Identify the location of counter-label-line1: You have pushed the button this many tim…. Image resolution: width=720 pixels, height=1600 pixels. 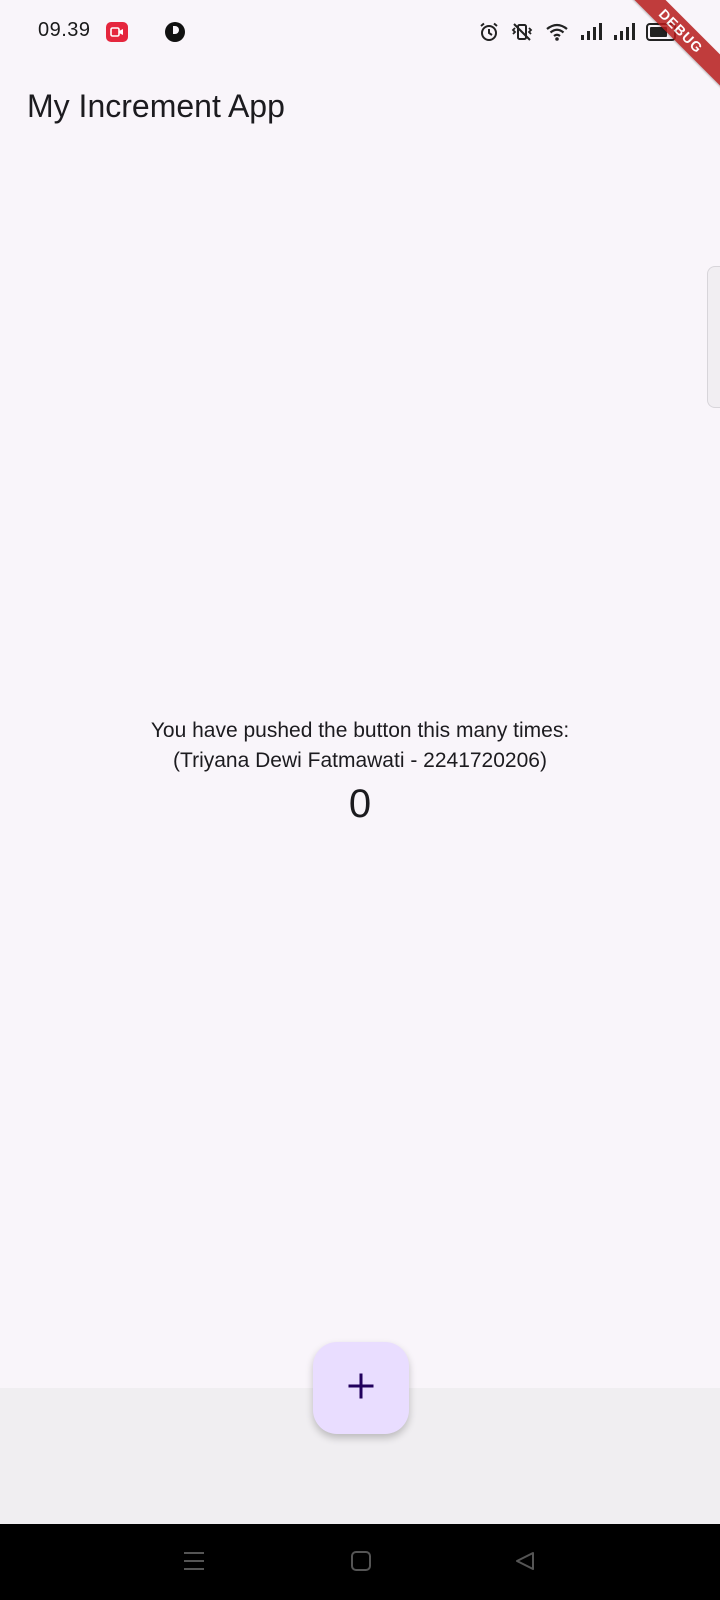
(360, 730).